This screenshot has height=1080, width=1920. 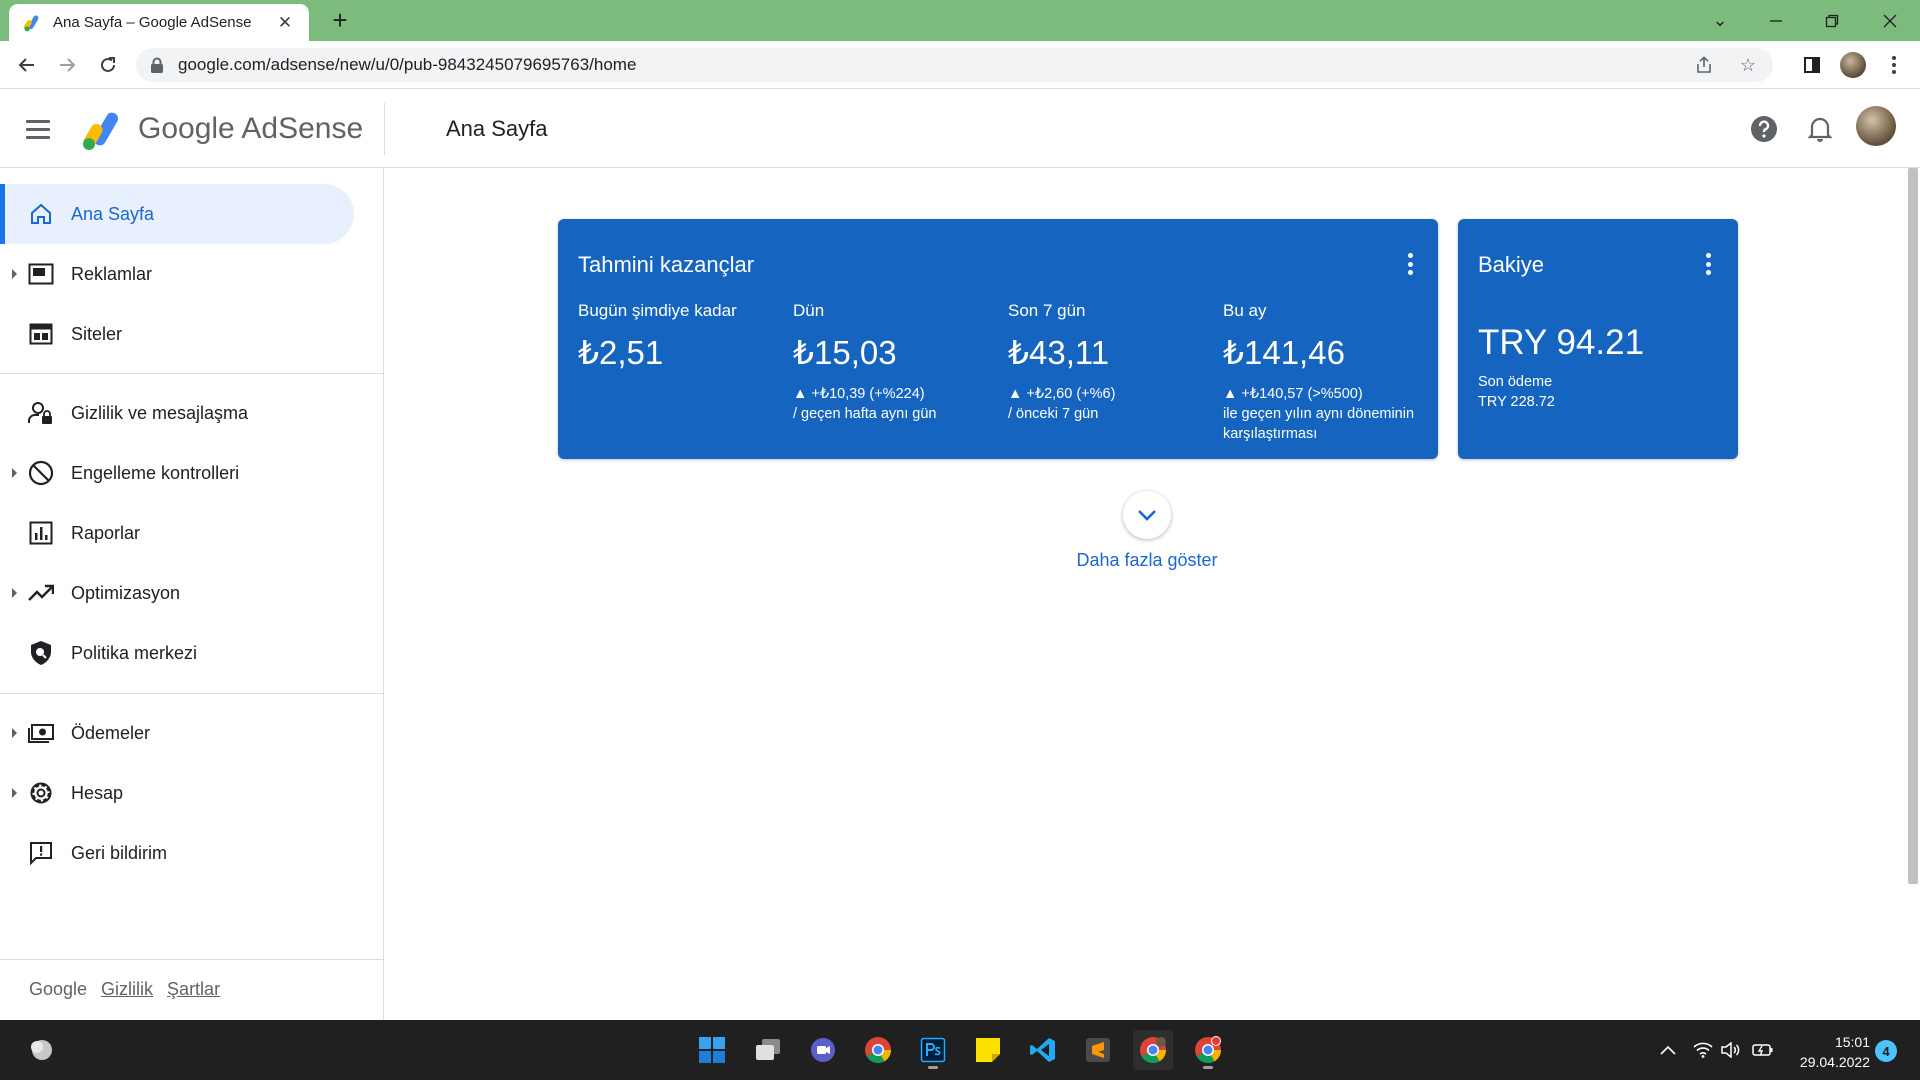 I want to click on metric-delta: ▲ +₺140,57 (>%500), so click(x=1293, y=394).